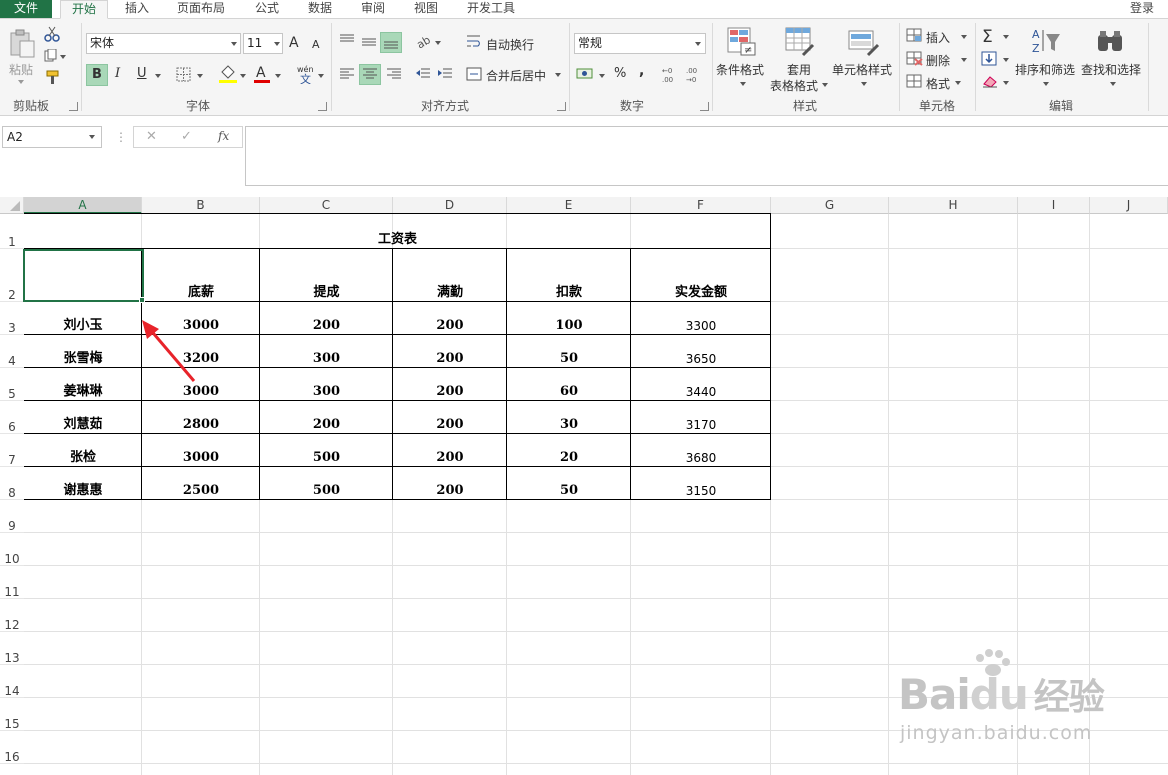  Describe the element at coordinates (83, 384) in the screenshot. I see `table-cell: 姜琳琳` at that location.